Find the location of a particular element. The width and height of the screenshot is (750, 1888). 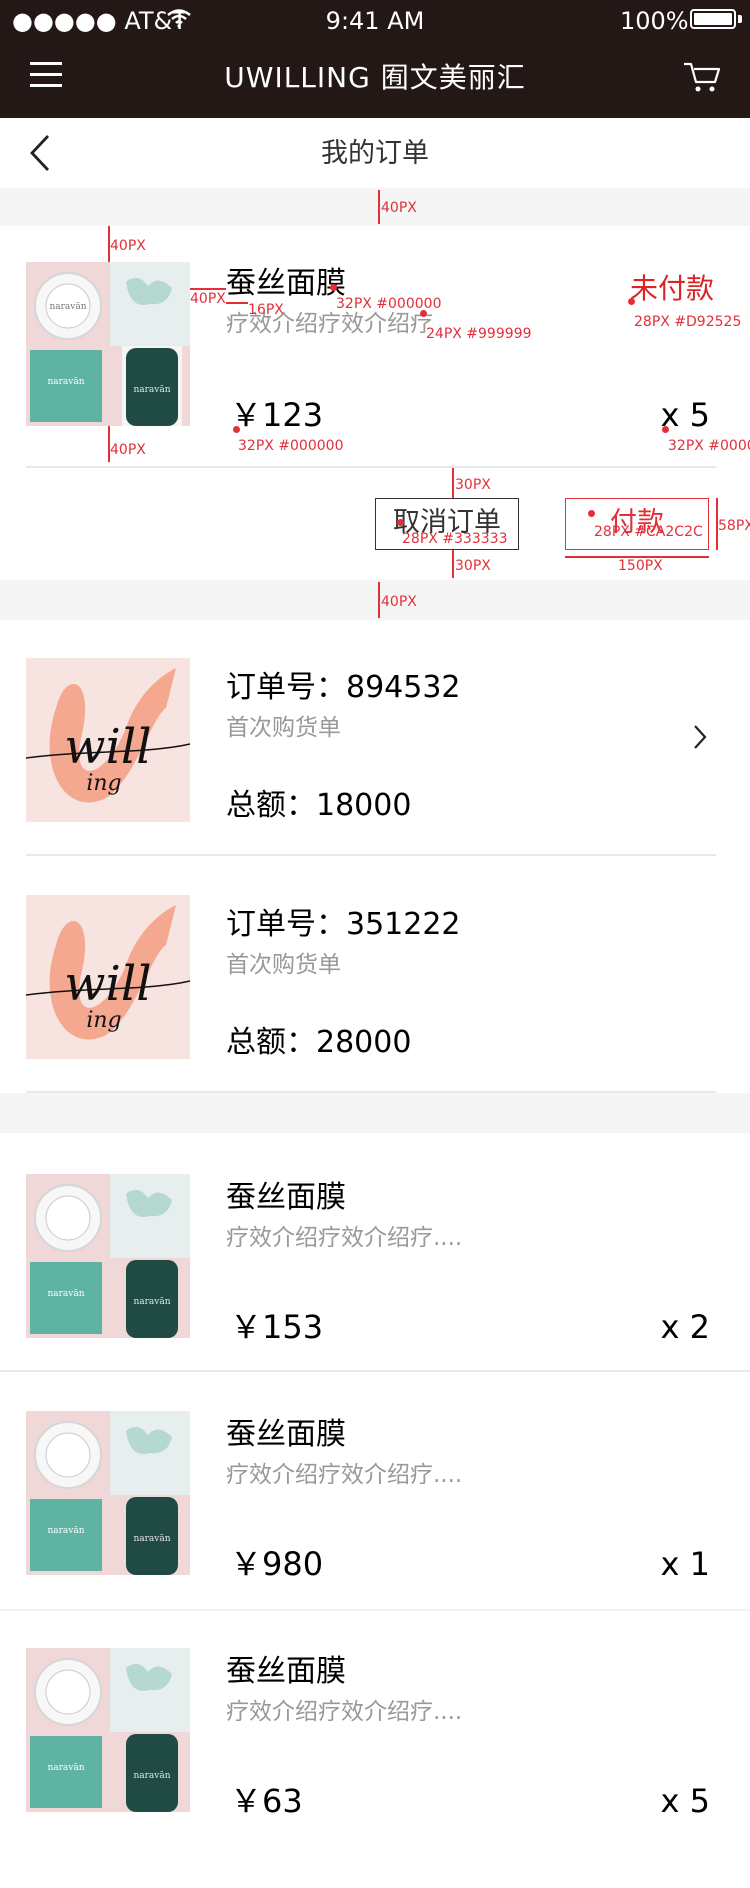

wifi-icon is located at coordinates (179, 18).